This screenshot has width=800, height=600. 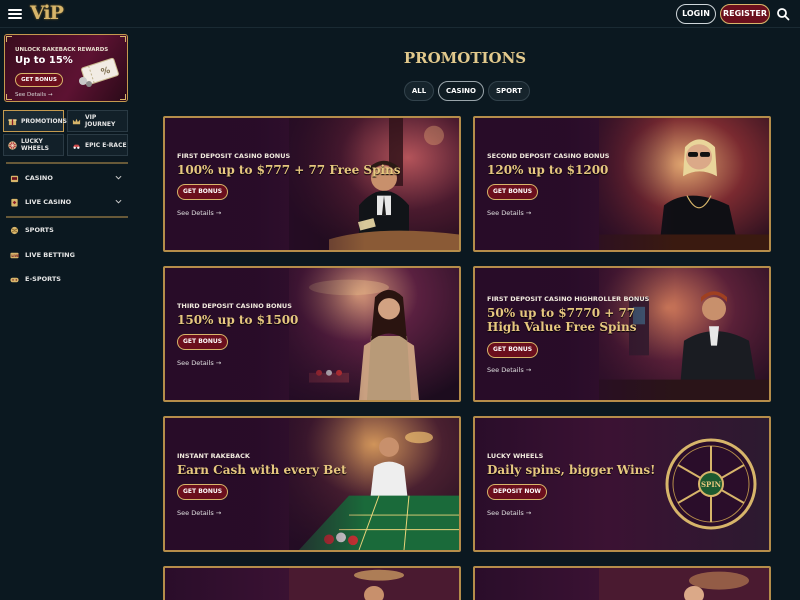 What do you see at coordinates (43, 279) in the screenshot?
I see `sidebar-item-label: E-SPORTS` at bounding box center [43, 279].